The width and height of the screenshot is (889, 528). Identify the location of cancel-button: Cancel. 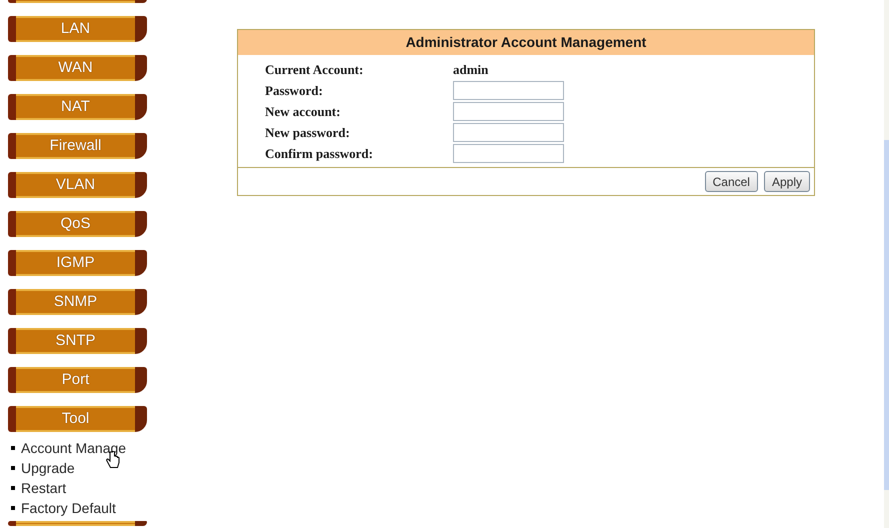
(731, 181).